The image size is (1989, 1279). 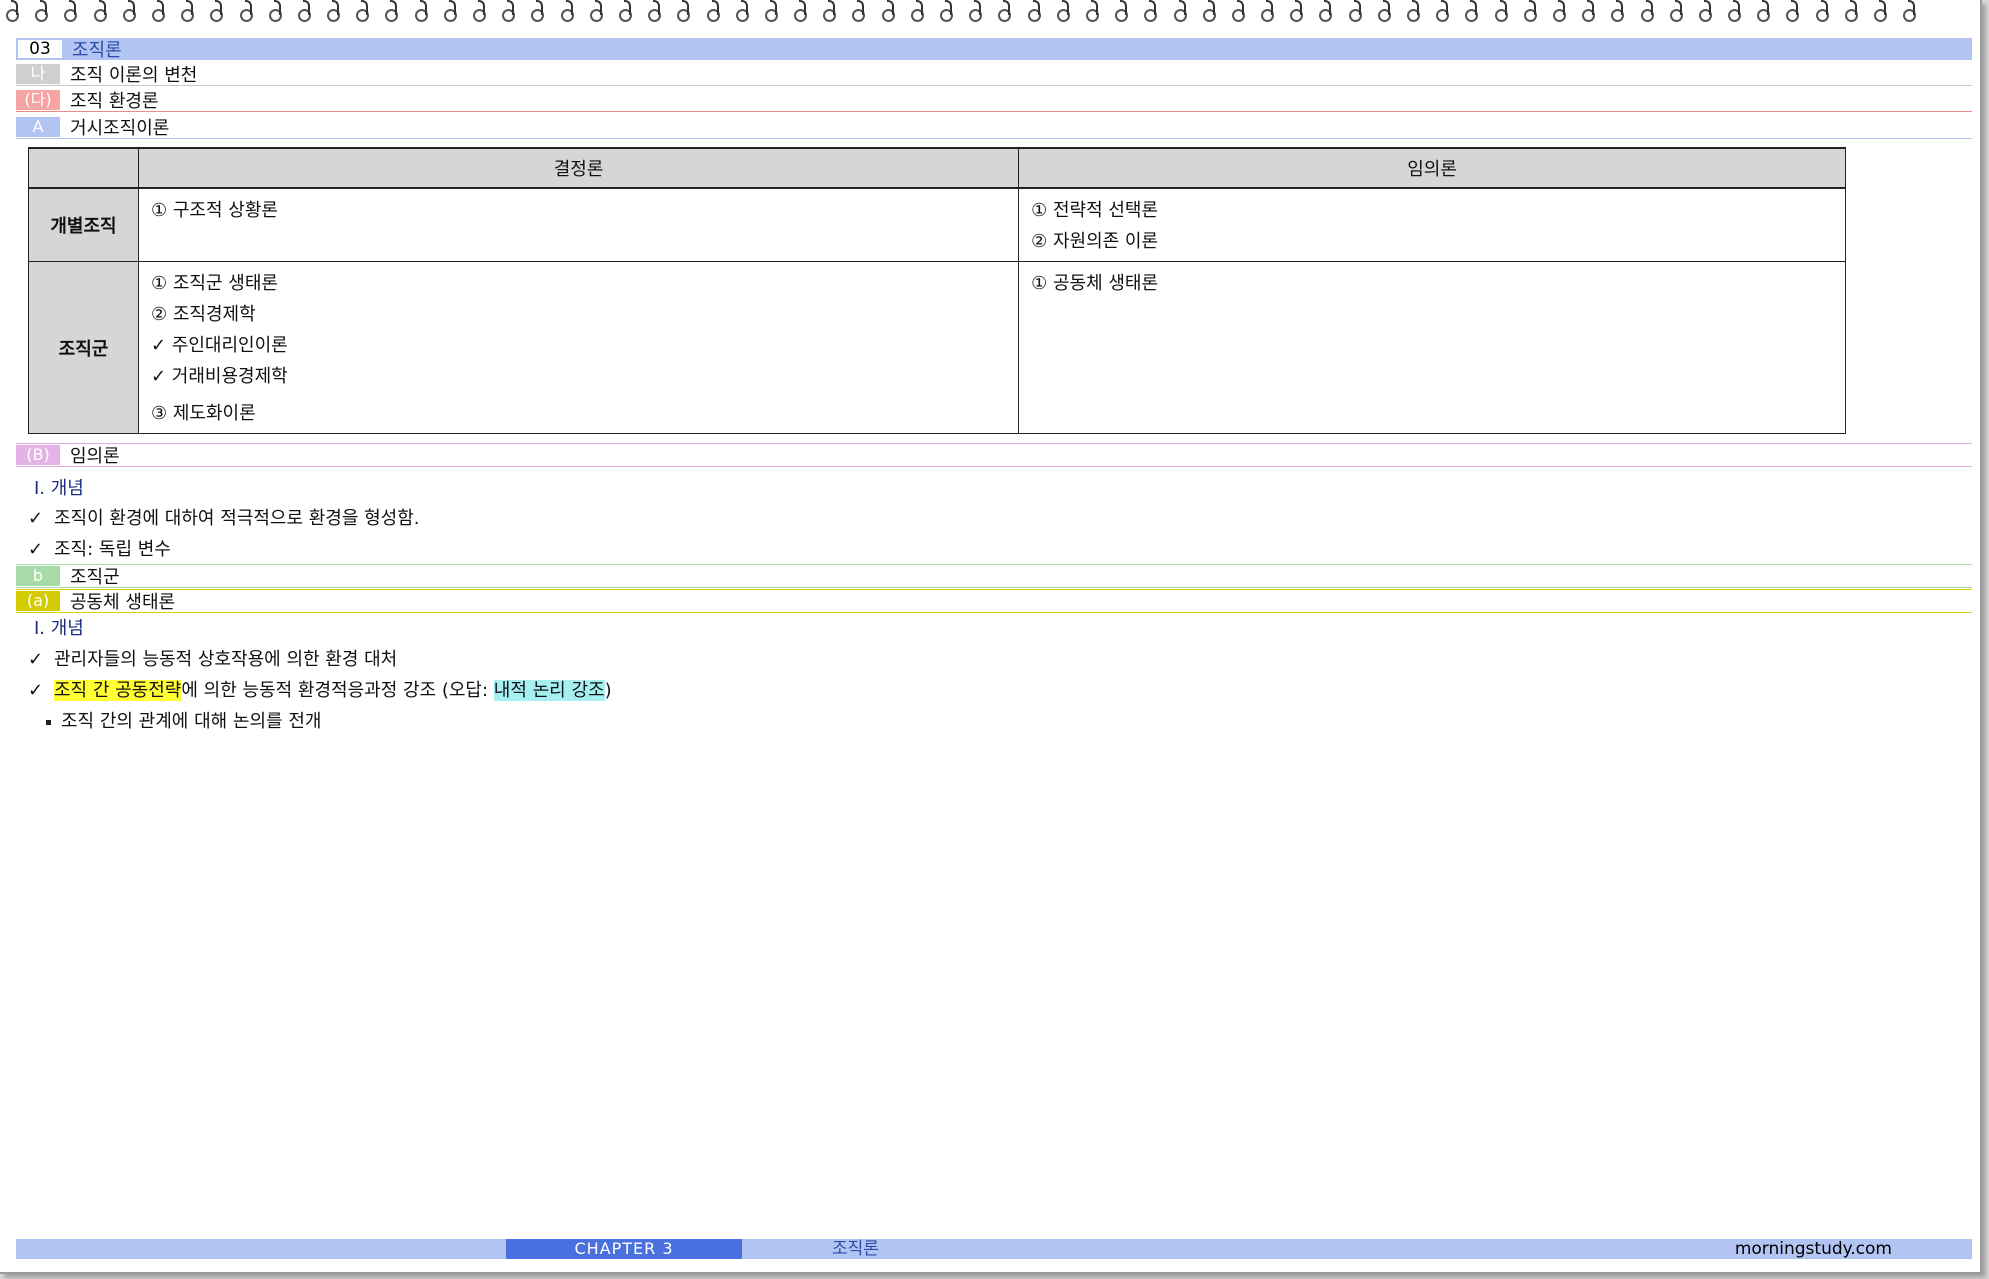 I want to click on check-item: ✓ 관리자들의 능동적 상호작용에 의한 환경 대처, so click(x=212, y=658).